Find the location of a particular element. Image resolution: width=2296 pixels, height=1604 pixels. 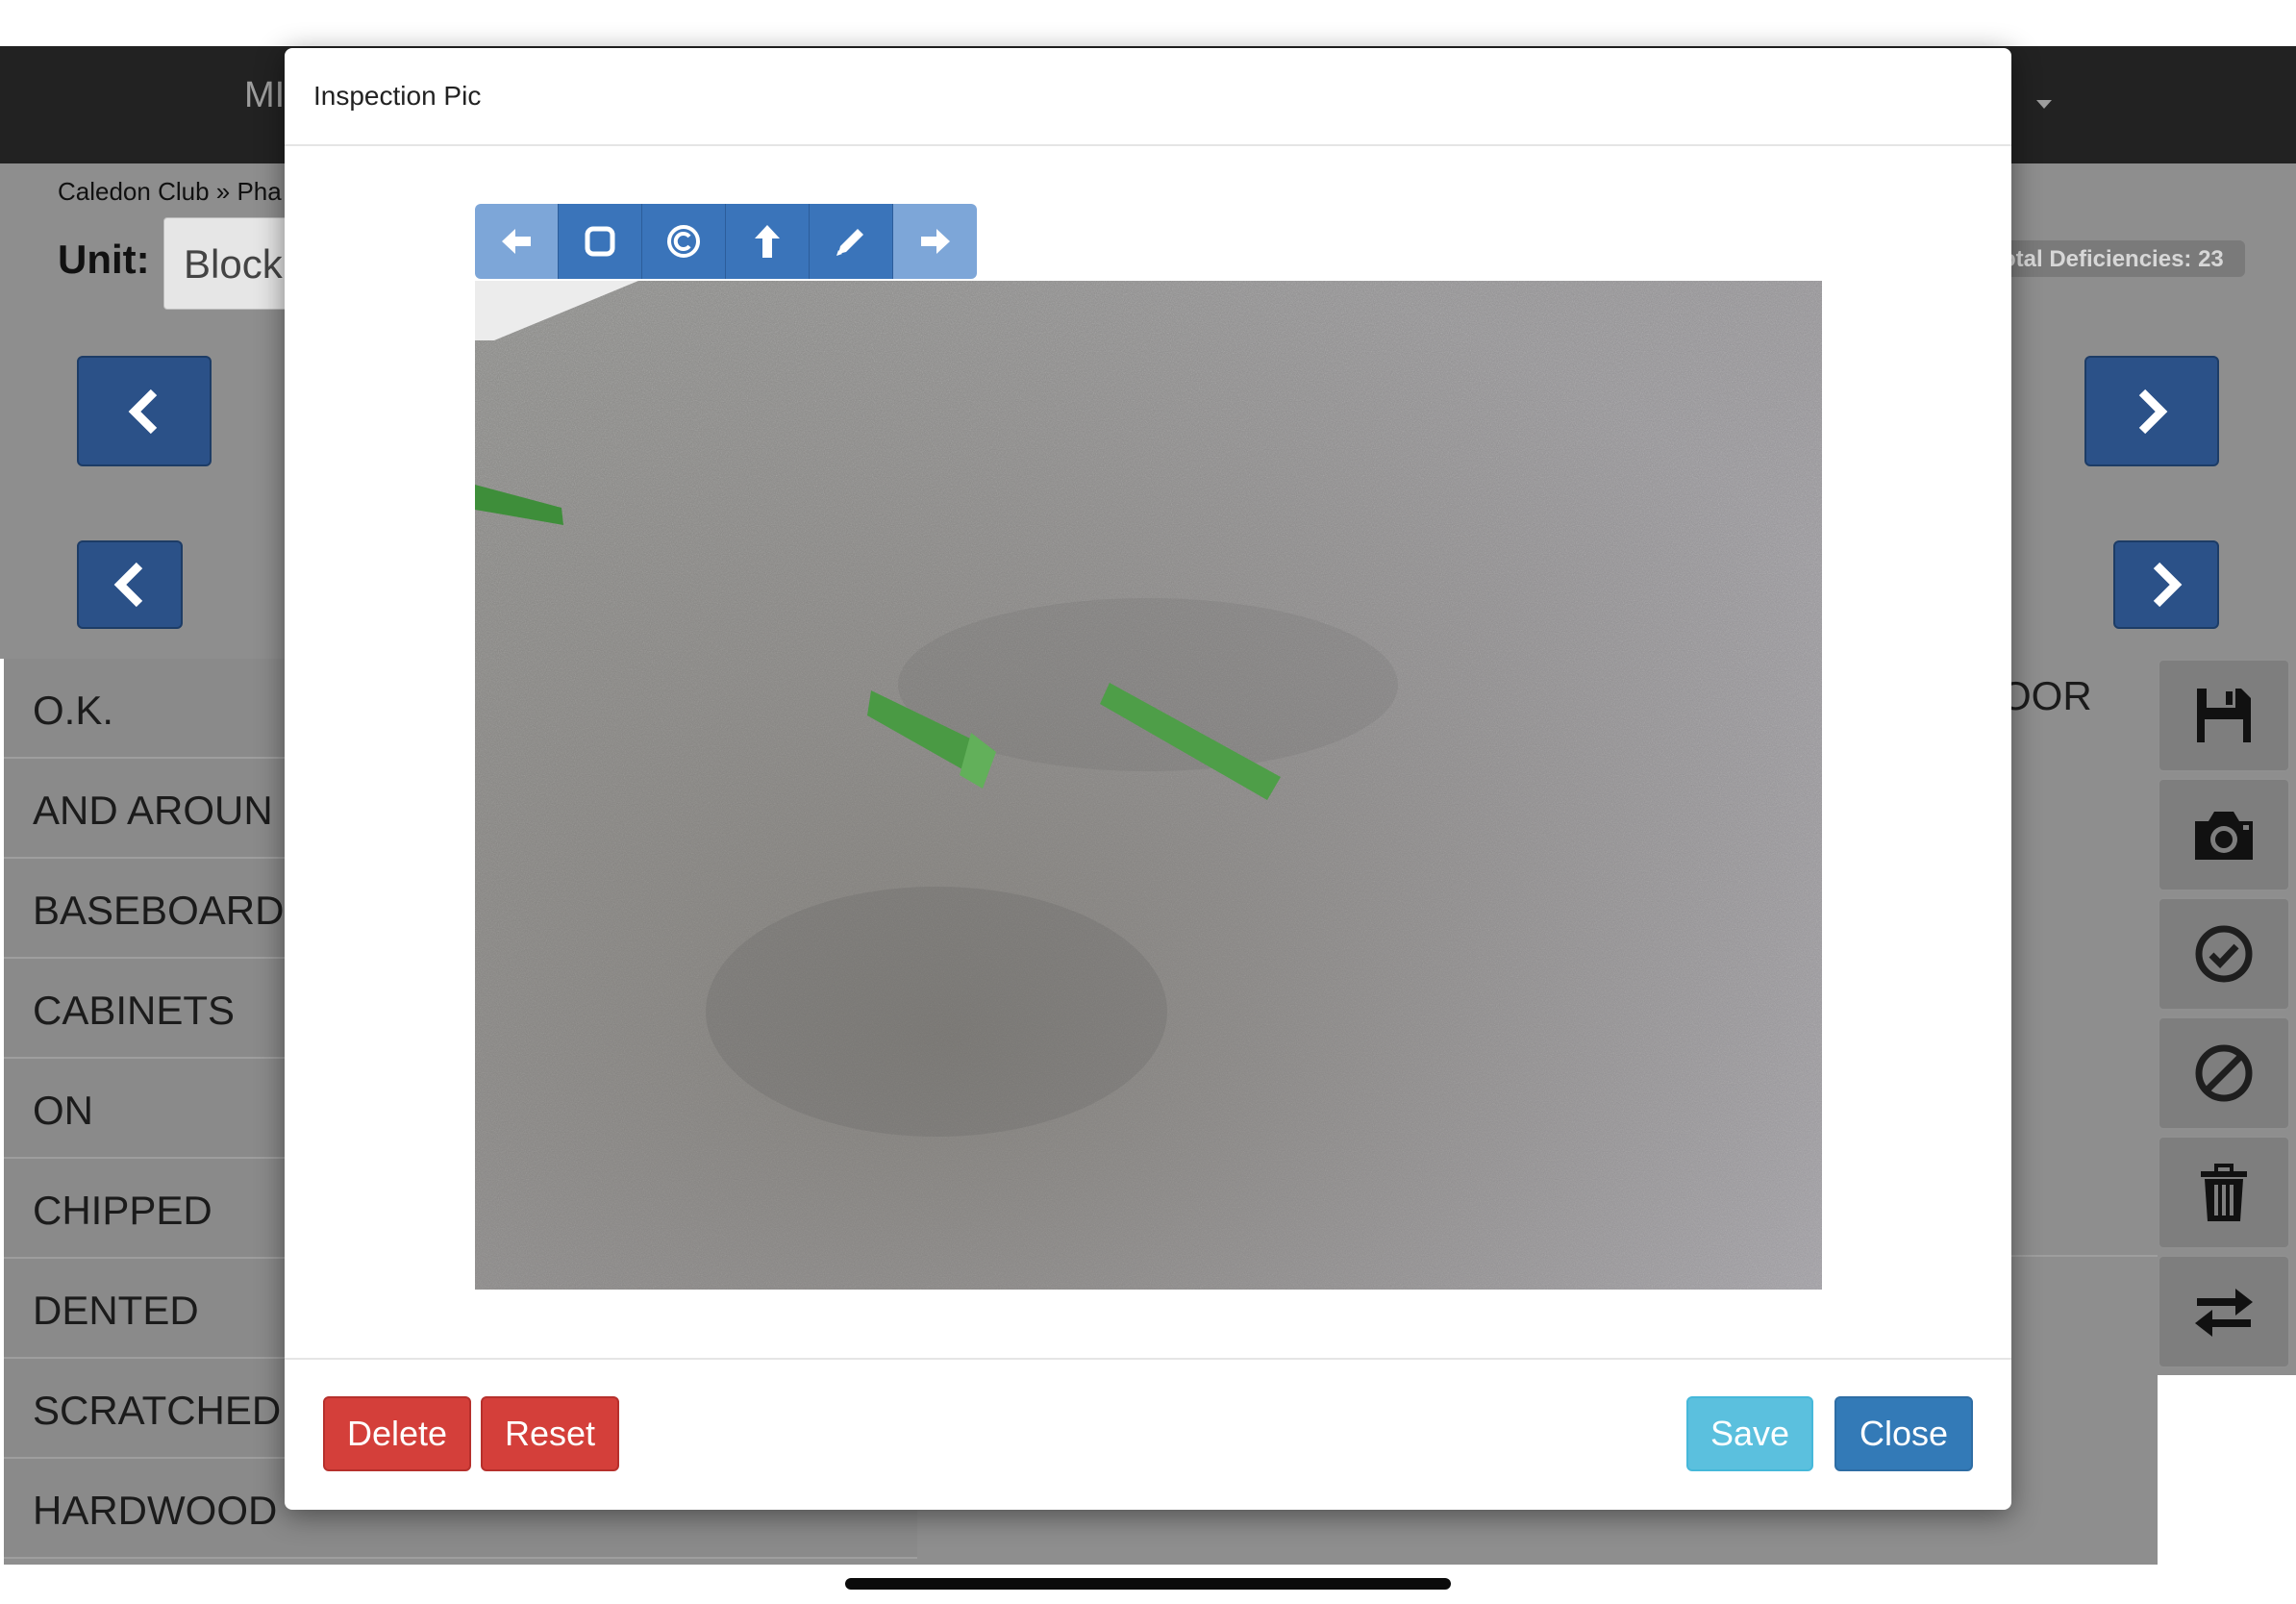

circle-icon is located at coordinates (683, 241).